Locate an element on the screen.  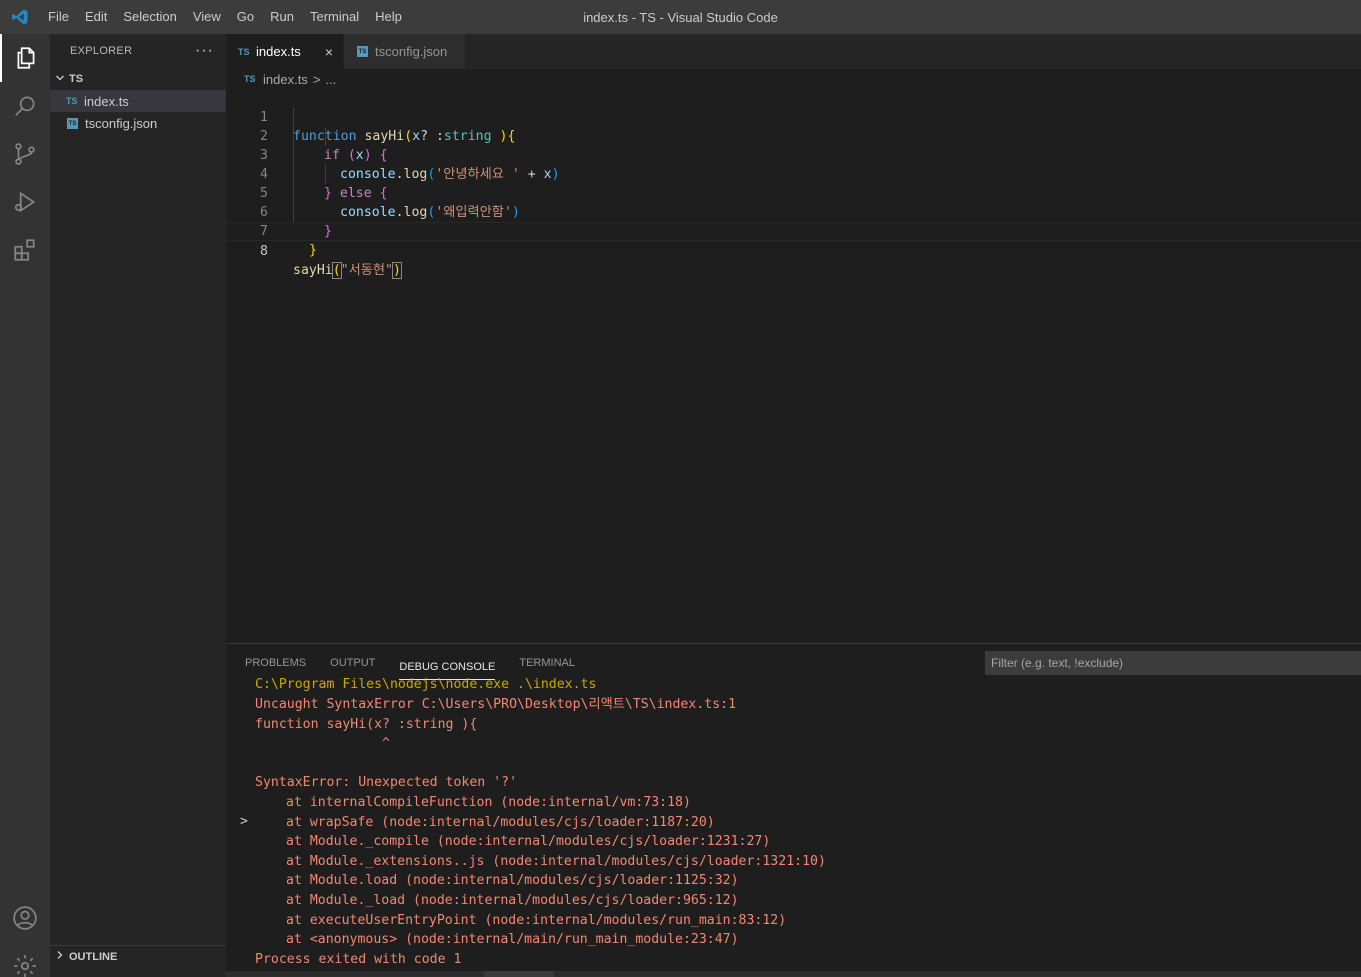
tab-label: tsconfig.json is located at coordinates (411, 51).